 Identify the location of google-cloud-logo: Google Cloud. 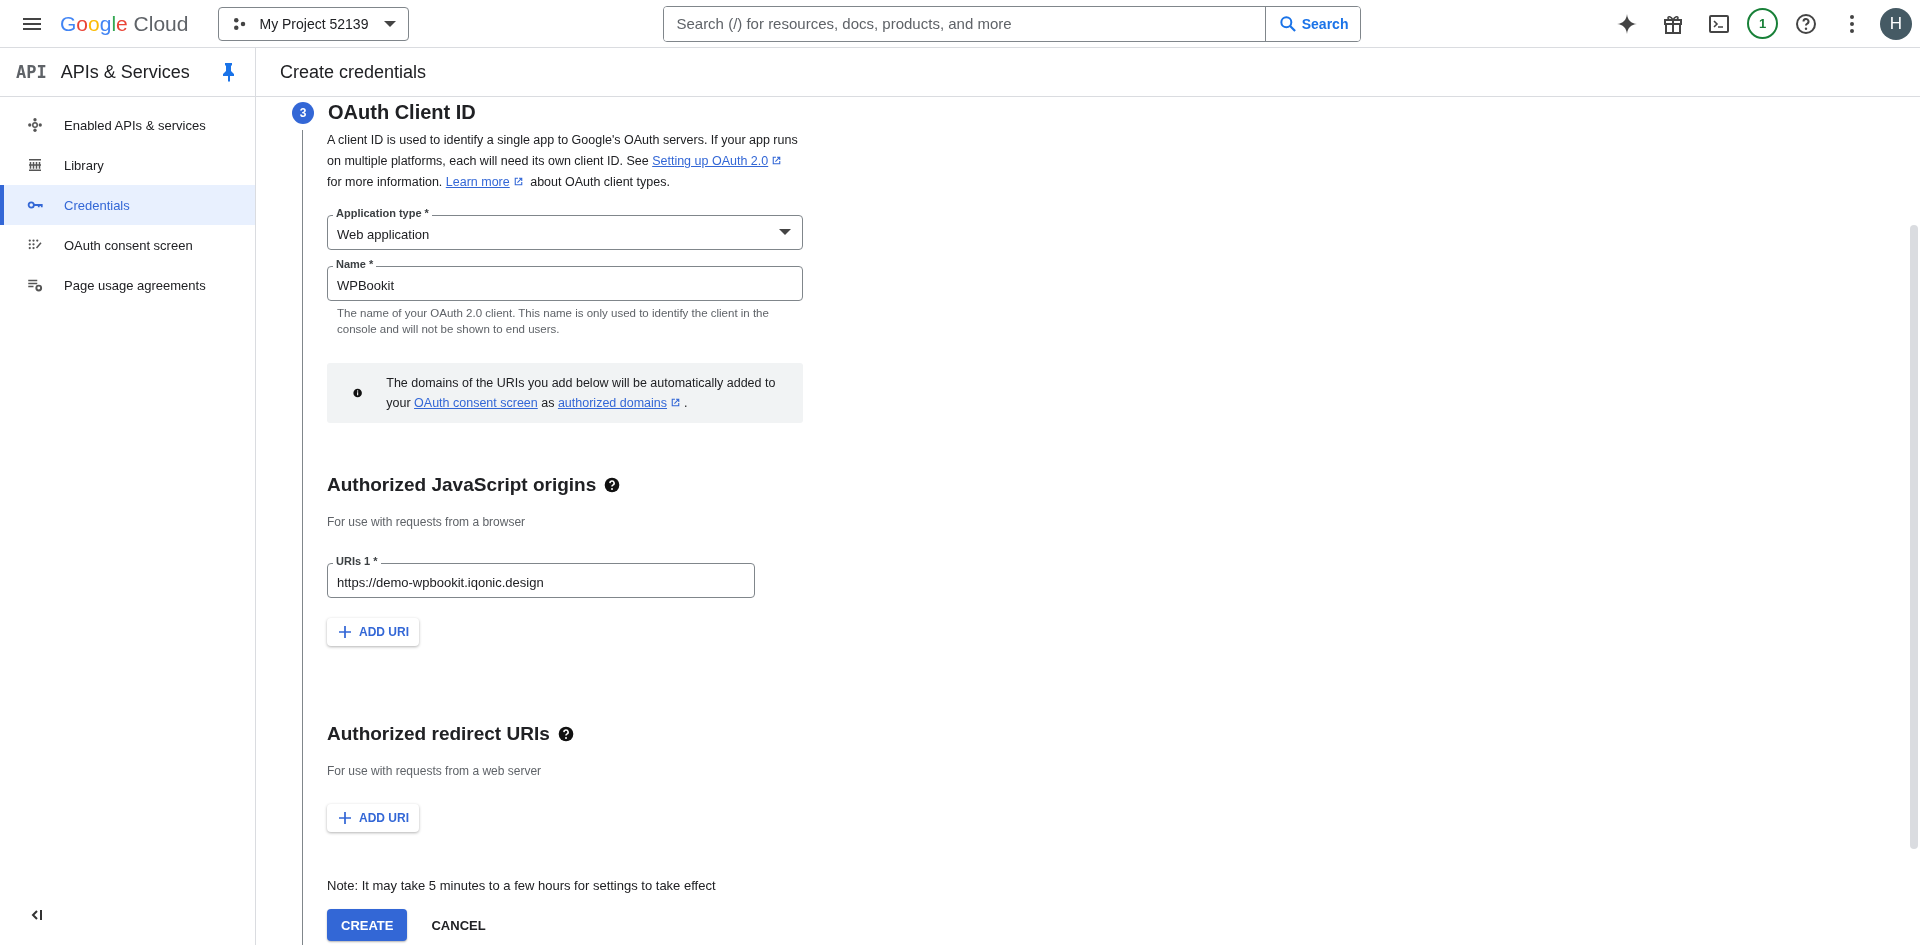
(124, 23).